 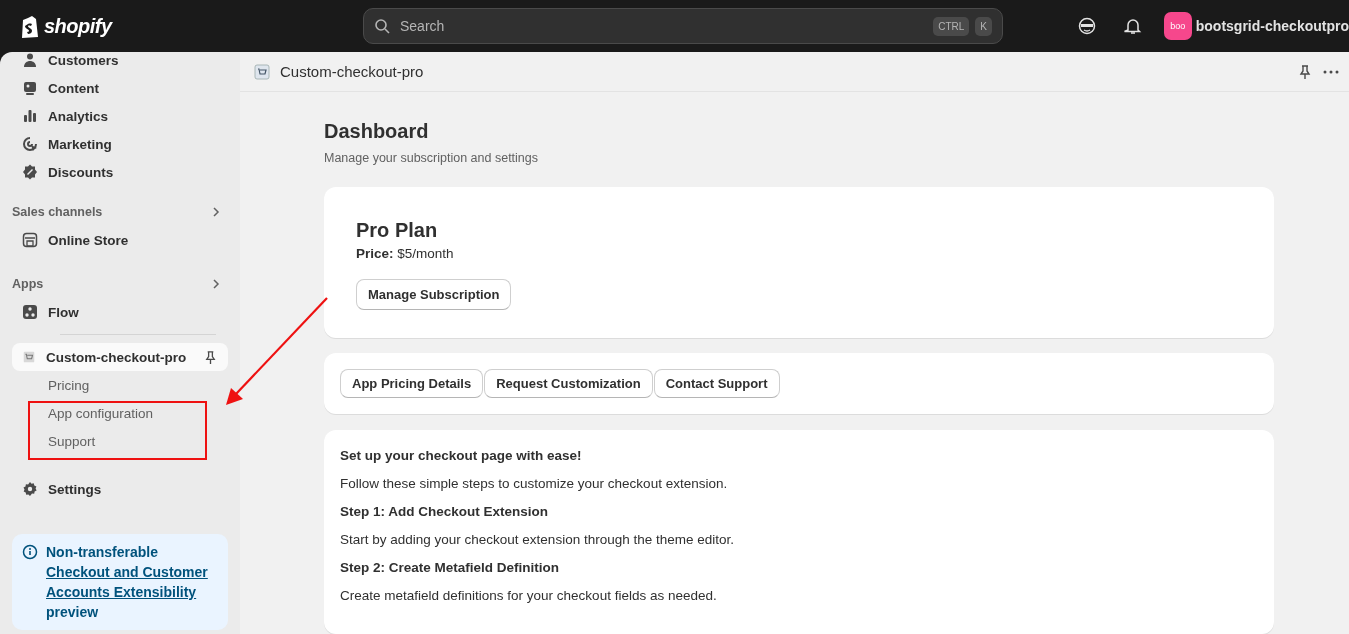 I want to click on sidebar-item: Online Store, so click(x=120, y=240).